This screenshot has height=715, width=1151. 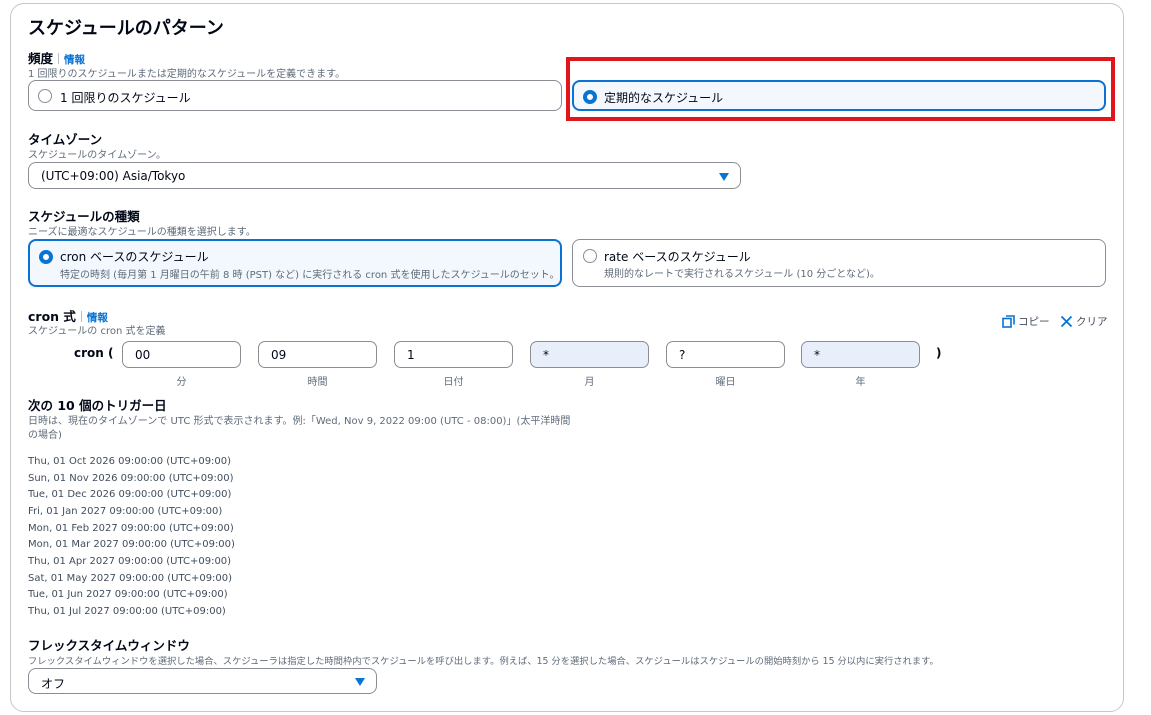 I want to click on trigger-date: Thu, 01 Oct 2026 09:00:00 (UTC+09:00), so click(x=130, y=461).